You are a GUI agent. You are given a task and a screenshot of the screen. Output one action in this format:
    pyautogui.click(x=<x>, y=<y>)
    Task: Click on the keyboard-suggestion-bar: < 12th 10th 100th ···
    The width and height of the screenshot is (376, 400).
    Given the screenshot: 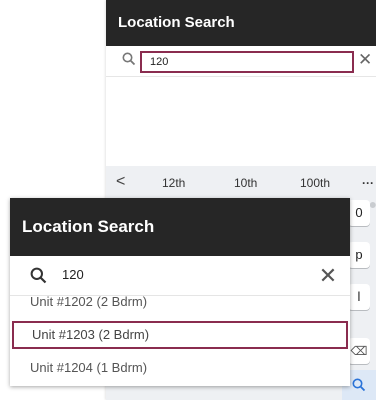 What is the action you would take?
    pyautogui.click(x=241, y=183)
    